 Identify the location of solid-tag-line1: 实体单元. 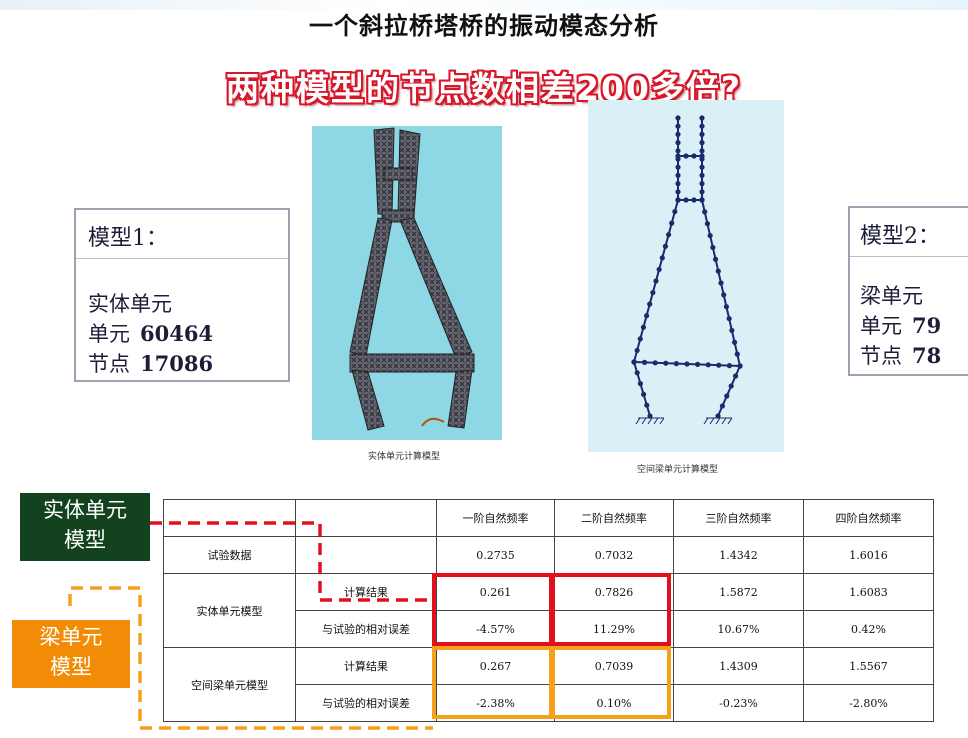
(85, 510).